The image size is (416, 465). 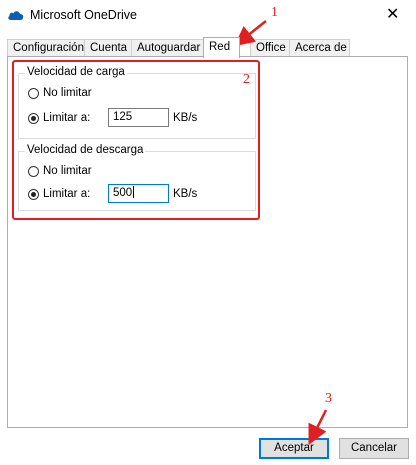 What do you see at coordinates (318, 427) in the screenshot?
I see `arrow-to-accept-button` at bounding box center [318, 427].